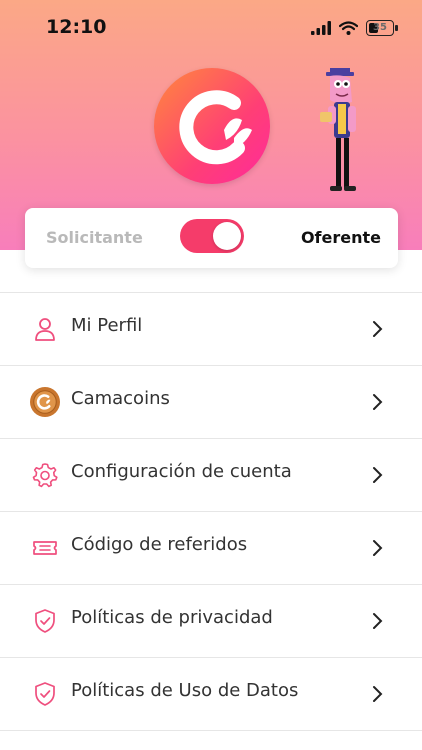  Describe the element at coordinates (120, 398) in the screenshot. I see `menu-item-label: Camacoins` at that location.